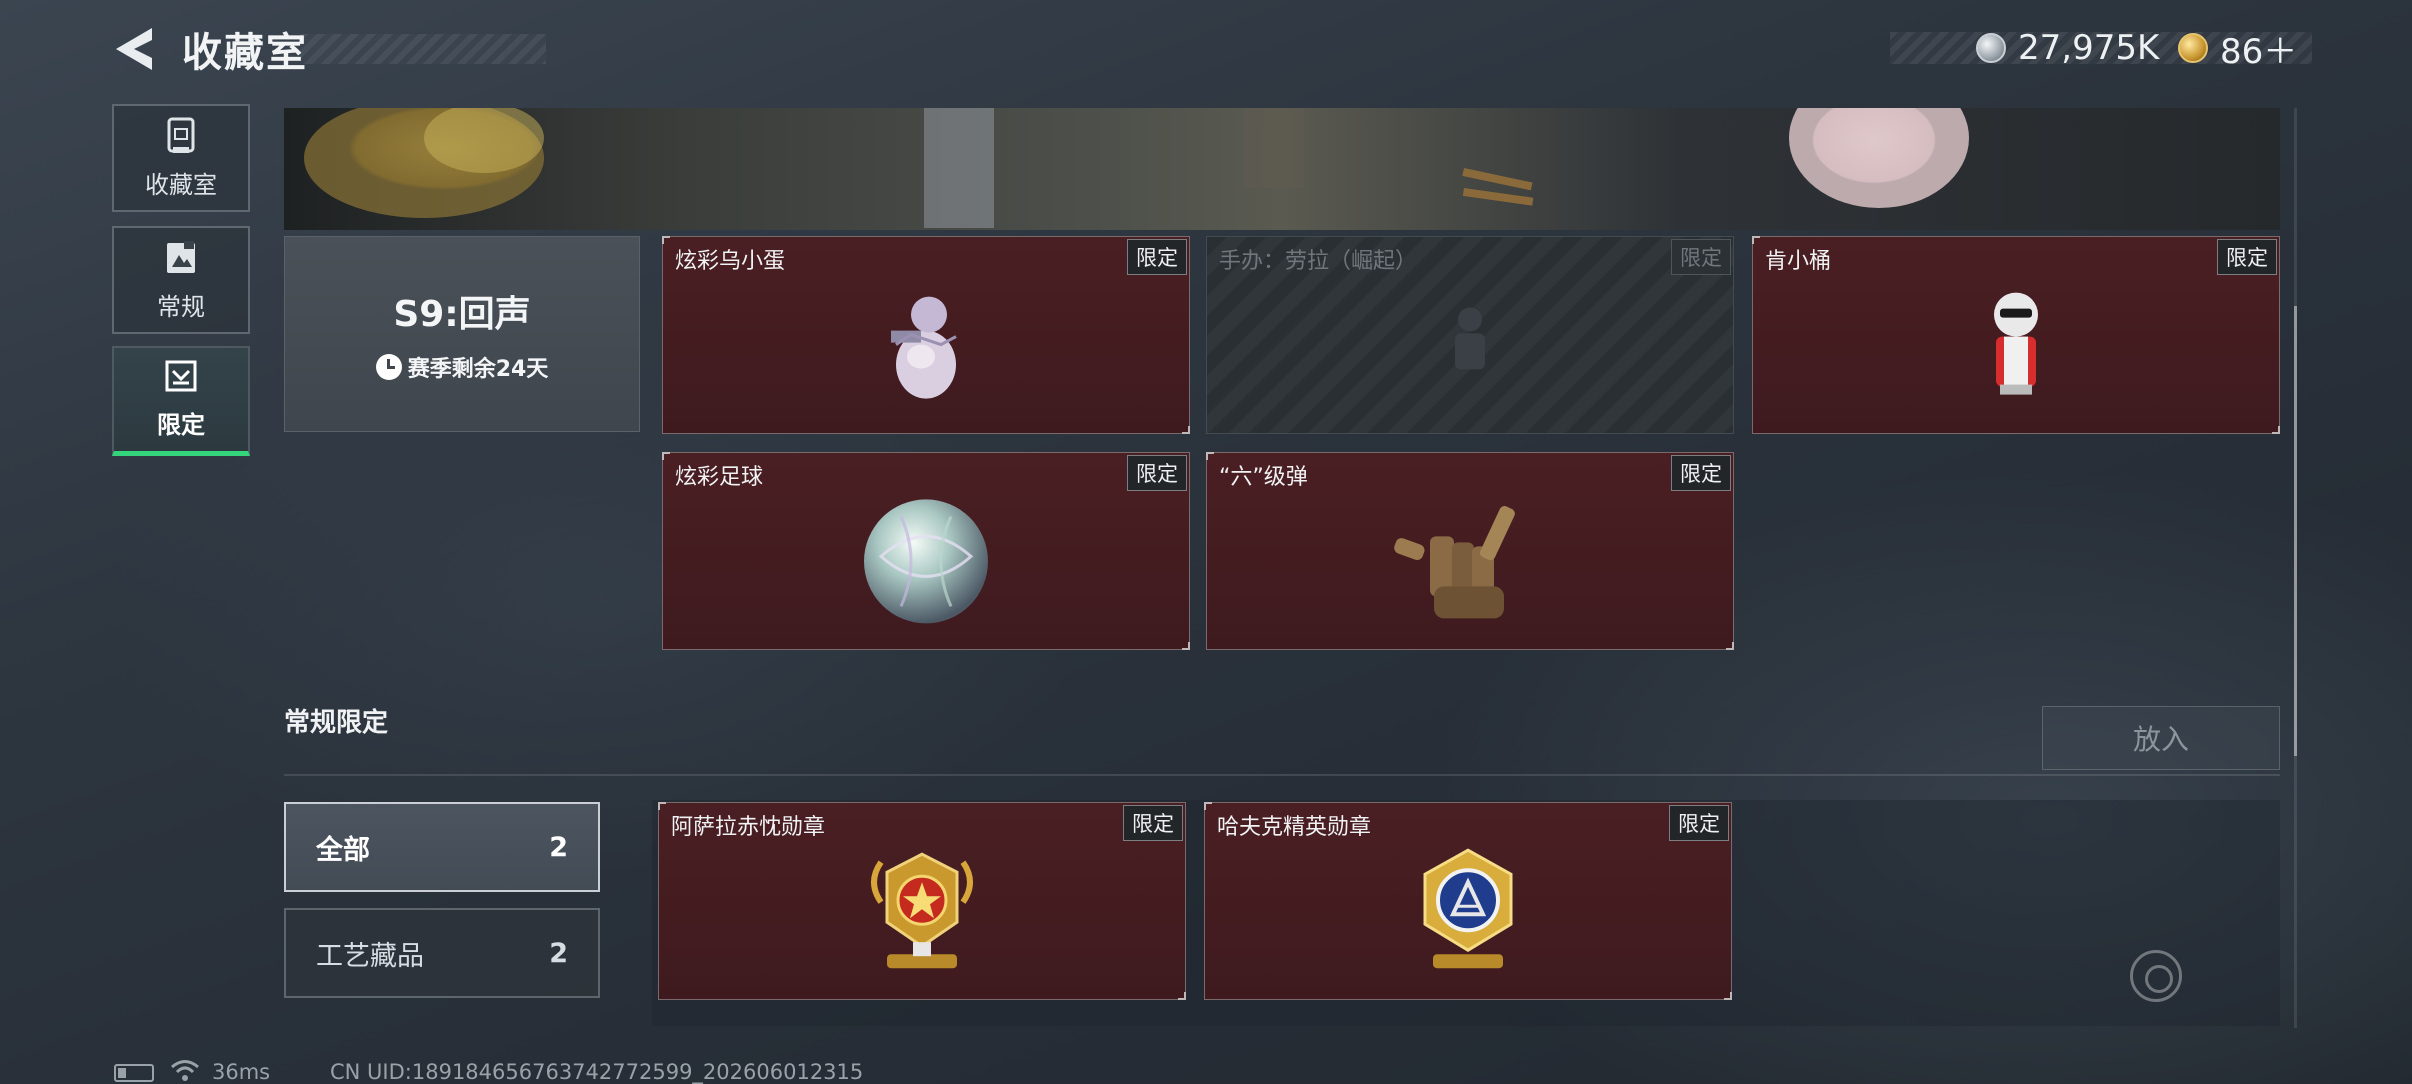  I want to click on filter-label: 工艺藏品, so click(370, 956).